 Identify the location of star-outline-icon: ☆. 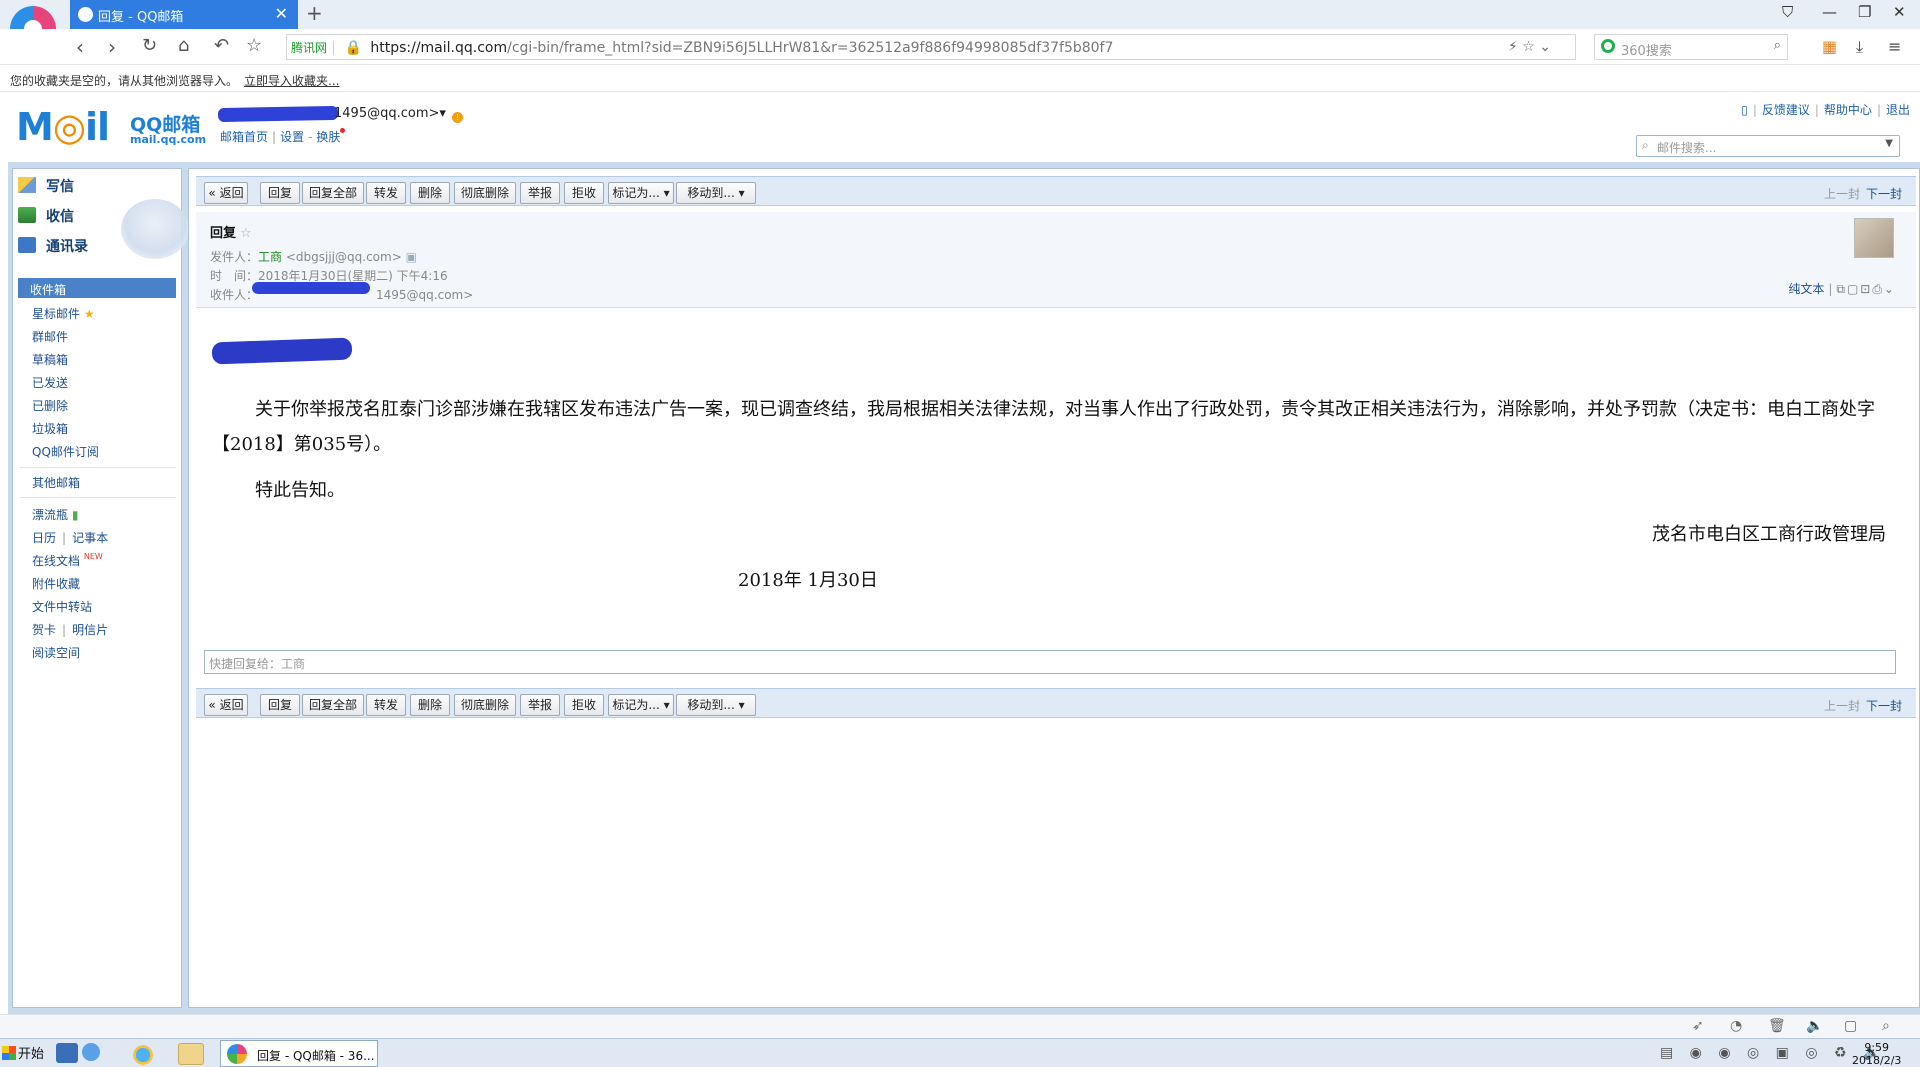
(246, 233).